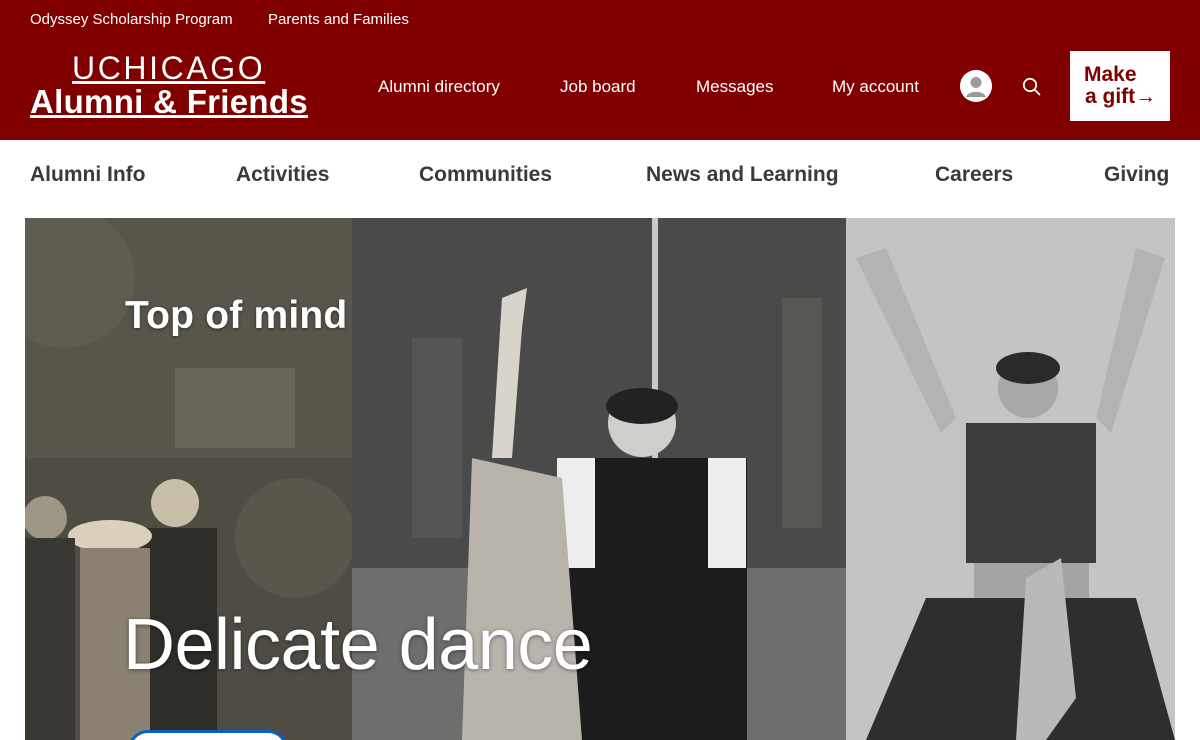  Describe the element at coordinates (742, 175) in the screenshot. I see `secnav-news-and-learning: News and Learning` at that location.